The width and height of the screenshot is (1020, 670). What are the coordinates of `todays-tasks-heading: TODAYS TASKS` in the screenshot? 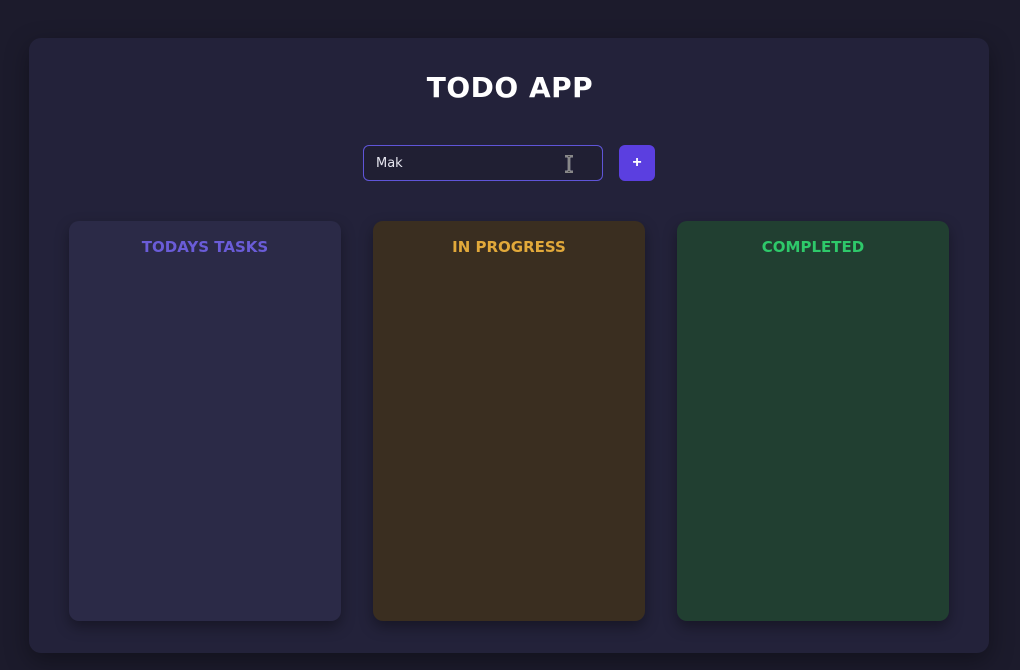 It's located at (205, 247).